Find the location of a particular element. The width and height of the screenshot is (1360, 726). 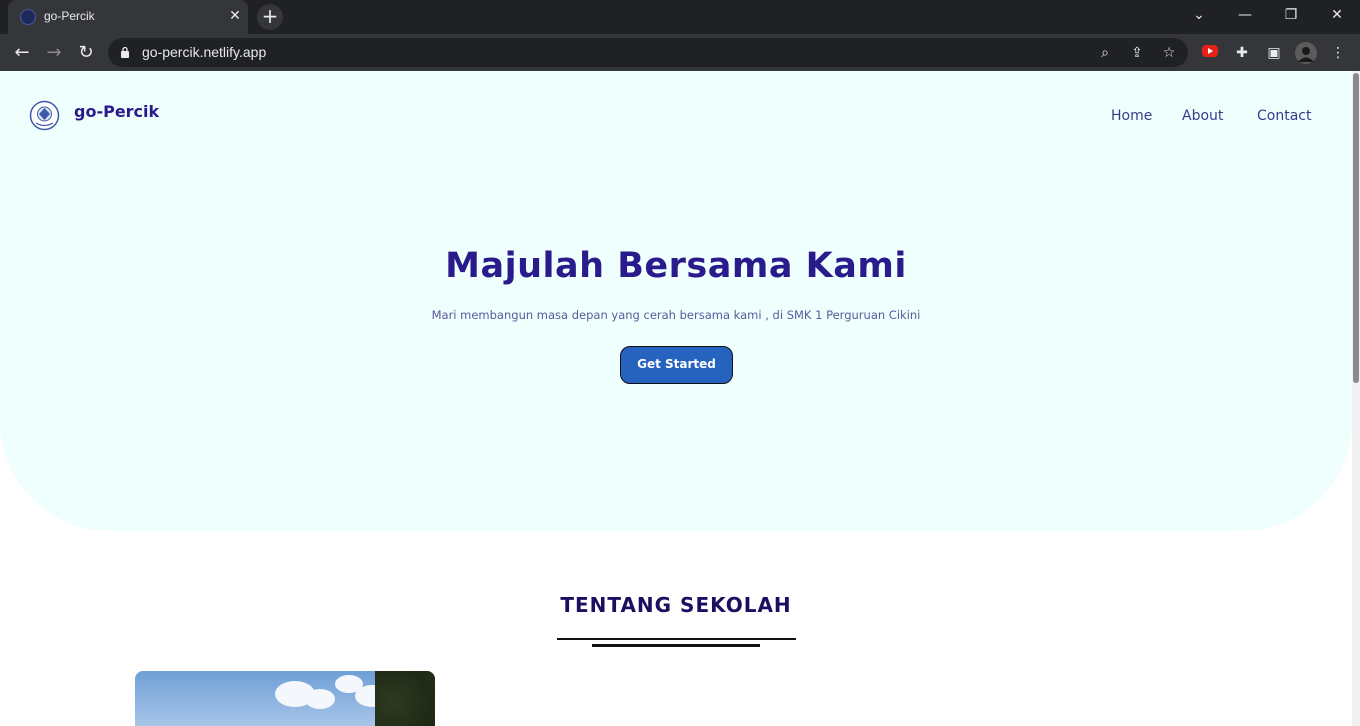

address-bar: go-percik.netlify.app ⌕ ⇪ ☆ is located at coordinates (648, 52).